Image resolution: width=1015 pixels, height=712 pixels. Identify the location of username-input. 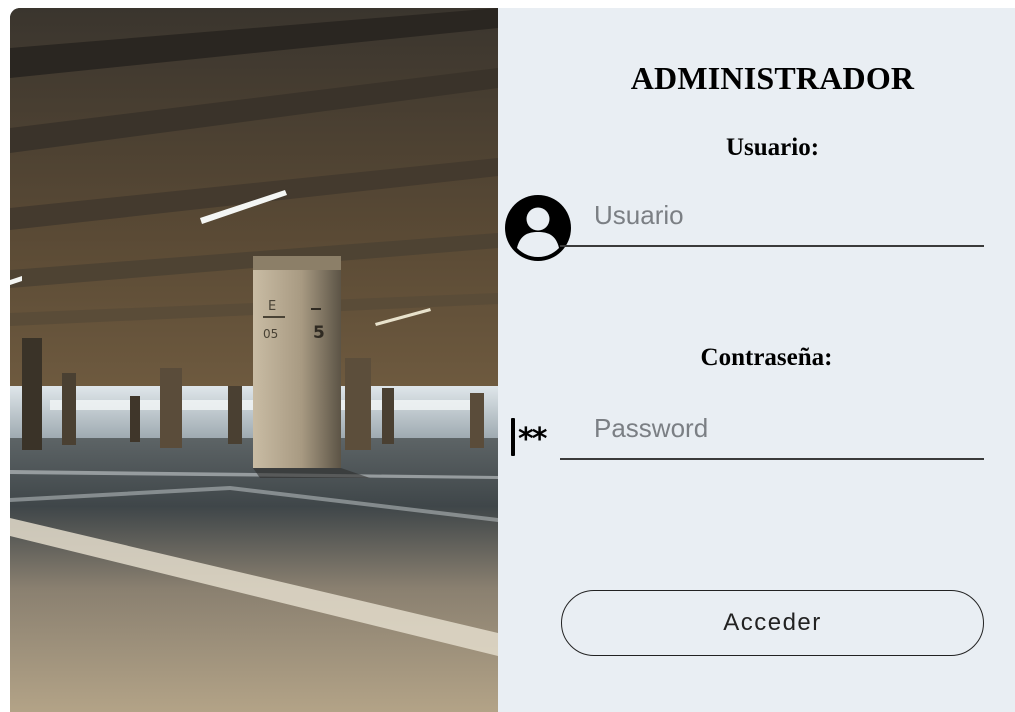
(772, 219).